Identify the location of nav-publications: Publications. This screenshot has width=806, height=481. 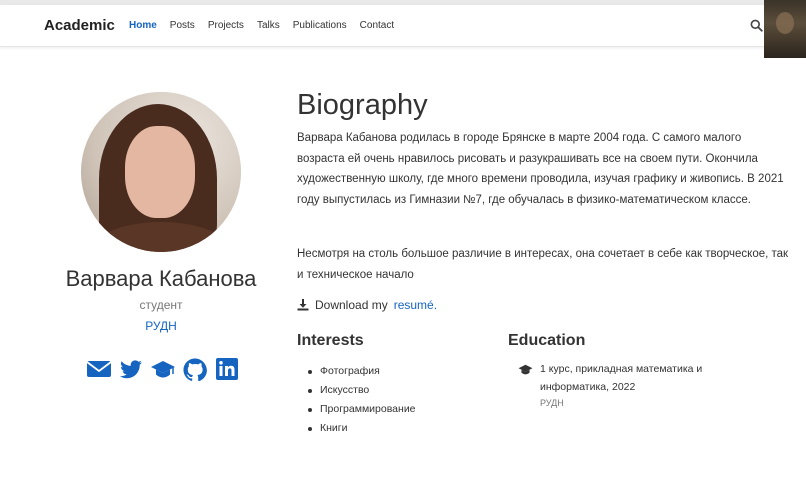
(320, 25).